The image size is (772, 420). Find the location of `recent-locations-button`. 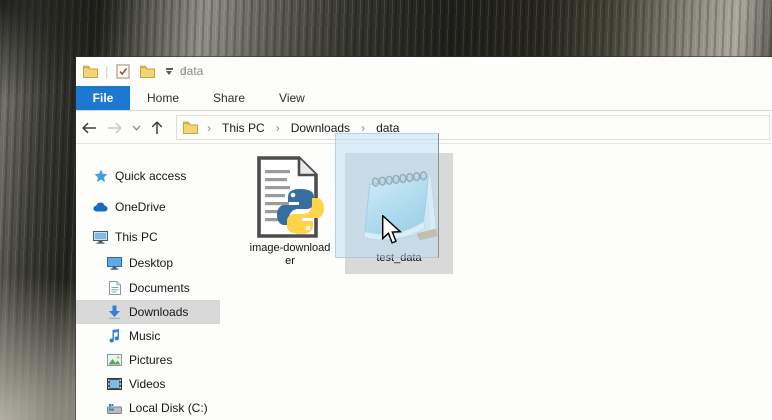

recent-locations-button is located at coordinates (136, 128).